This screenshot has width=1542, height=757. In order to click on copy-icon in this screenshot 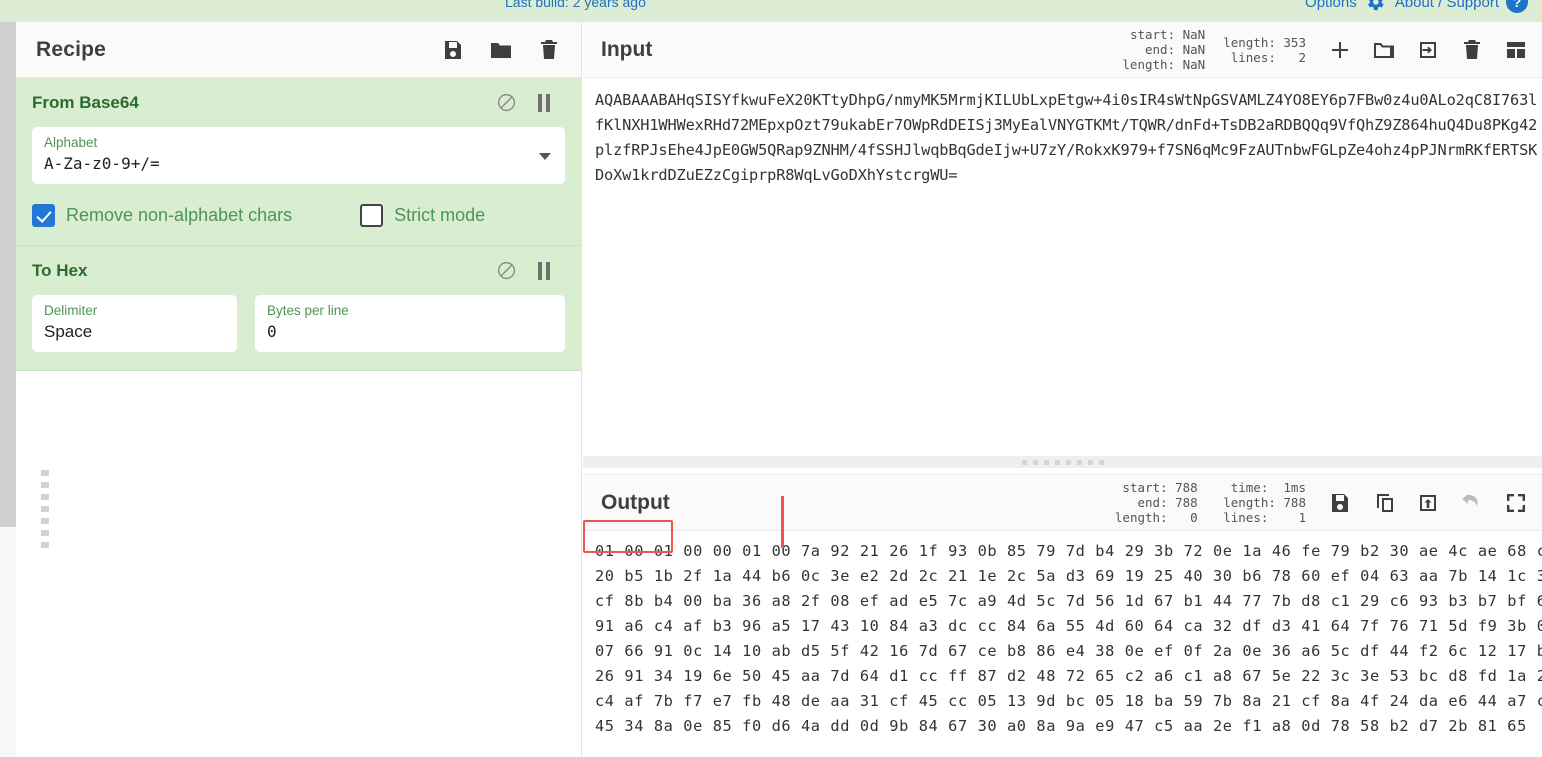, I will do `click(1384, 503)`.